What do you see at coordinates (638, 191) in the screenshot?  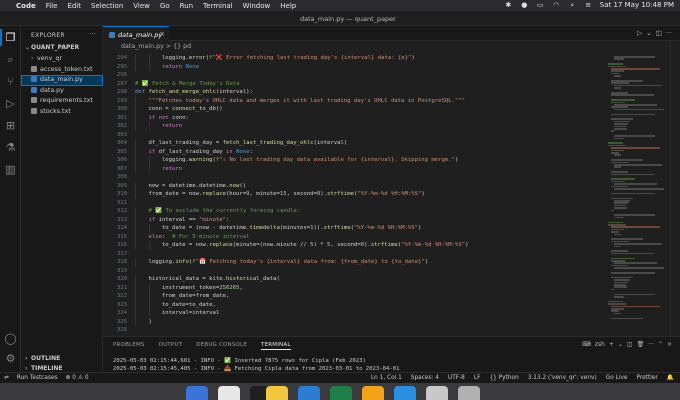 I see `minimap` at bounding box center [638, 191].